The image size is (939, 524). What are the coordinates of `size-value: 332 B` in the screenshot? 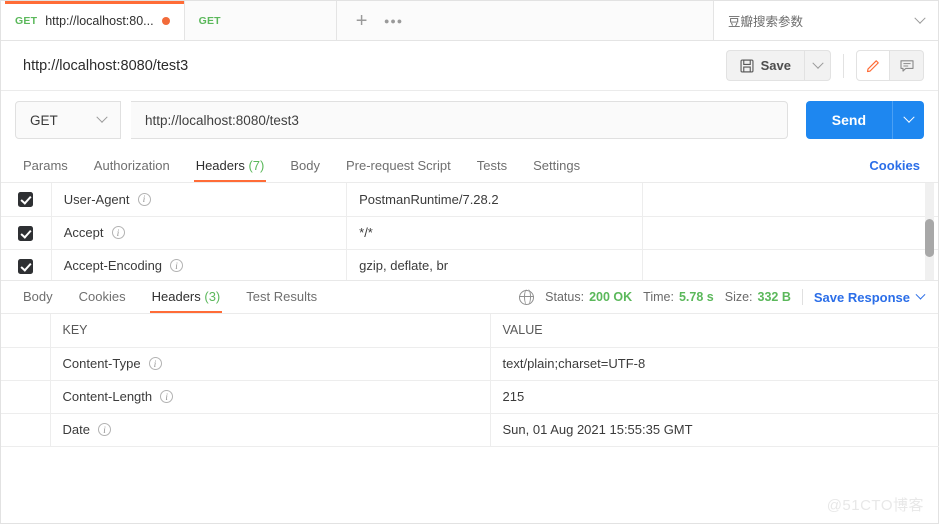 It's located at (774, 297).